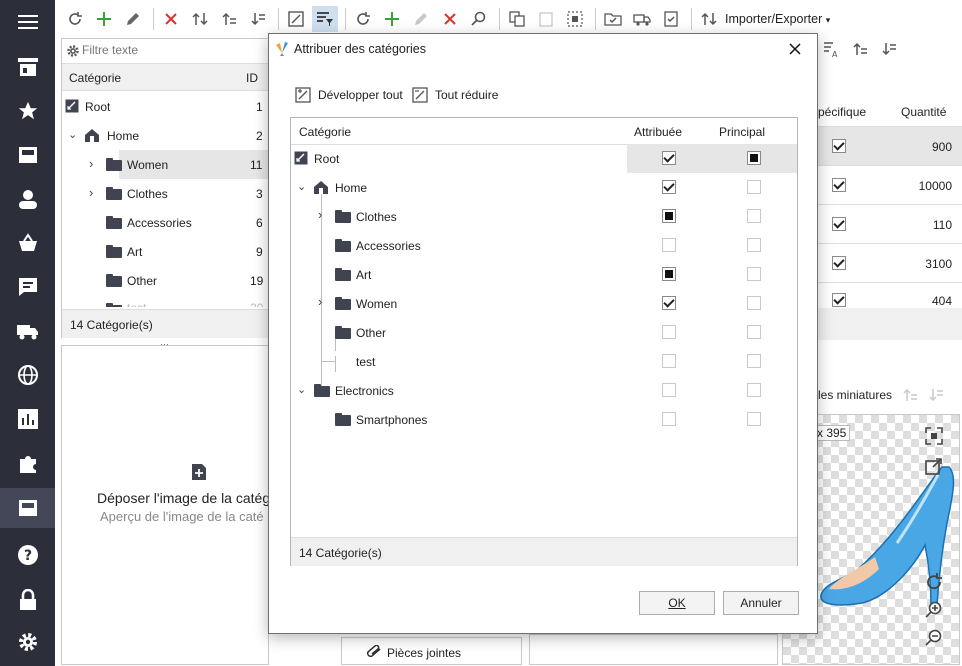 This screenshot has height=666, width=962. Describe the element at coordinates (709, 19) in the screenshot. I see `import-export-icon-button` at that location.